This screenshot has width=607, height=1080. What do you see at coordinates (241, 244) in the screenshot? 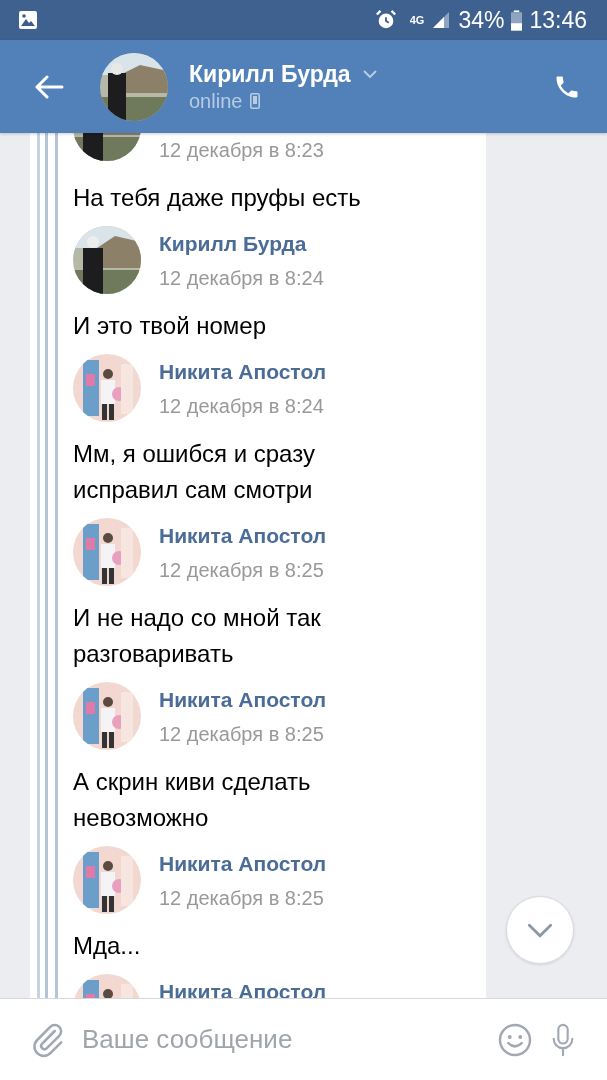
I see `sender-name: Кирилл Бурда` at bounding box center [241, 244].